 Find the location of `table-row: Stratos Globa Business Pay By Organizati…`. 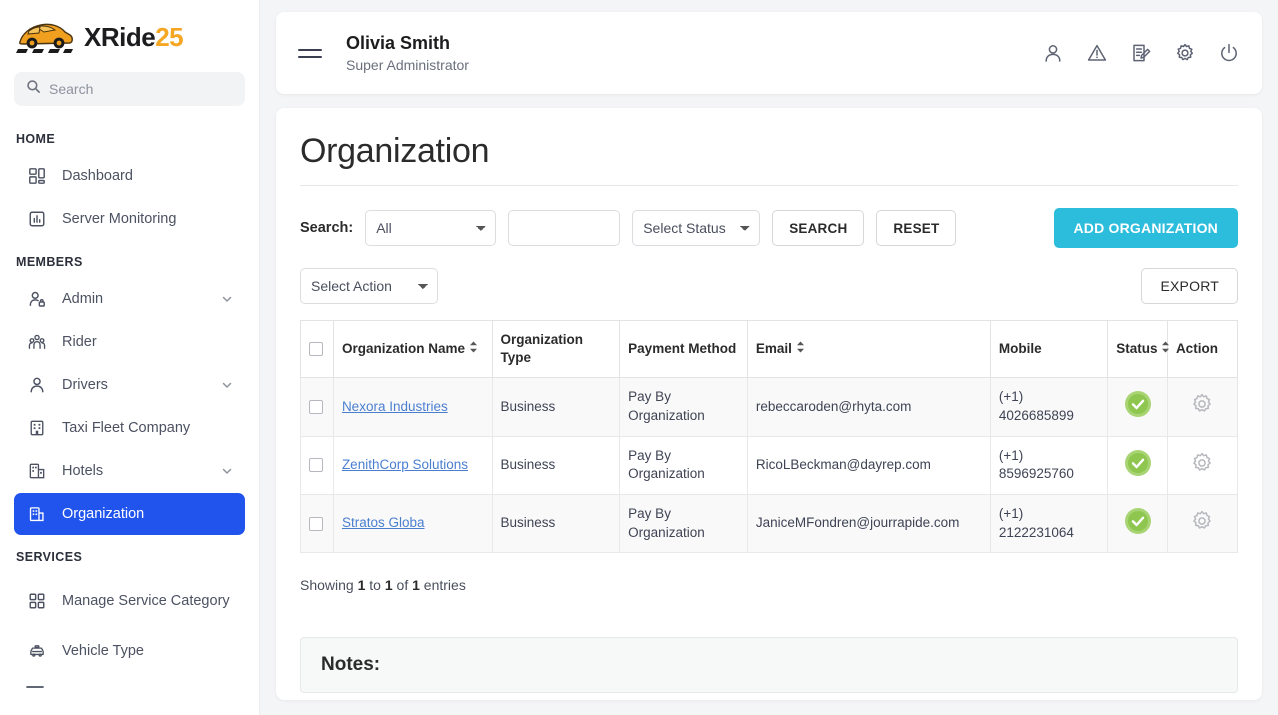

table-row: Stratos Globa Business Pay By Organizati… is located at coordinates (769, 523).